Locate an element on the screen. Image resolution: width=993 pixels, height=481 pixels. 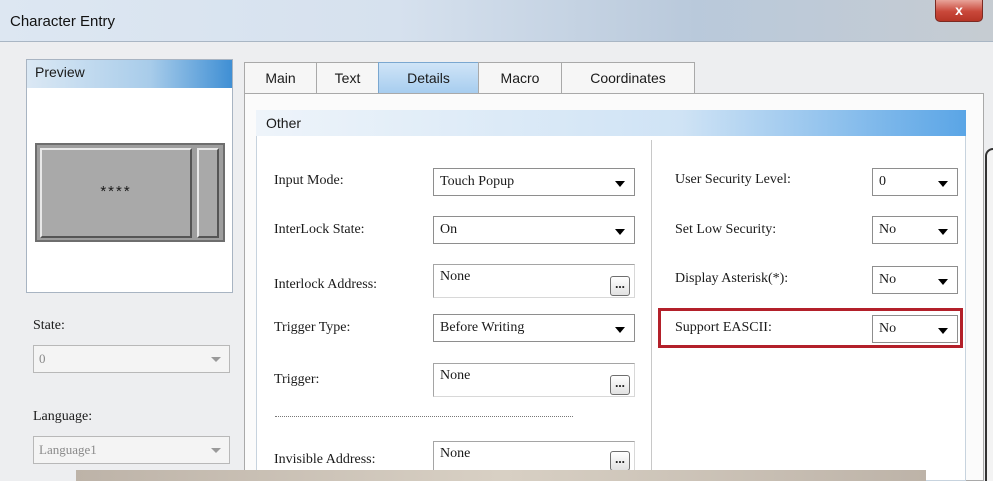
group-title: Other is located at coordinates (611, 123).